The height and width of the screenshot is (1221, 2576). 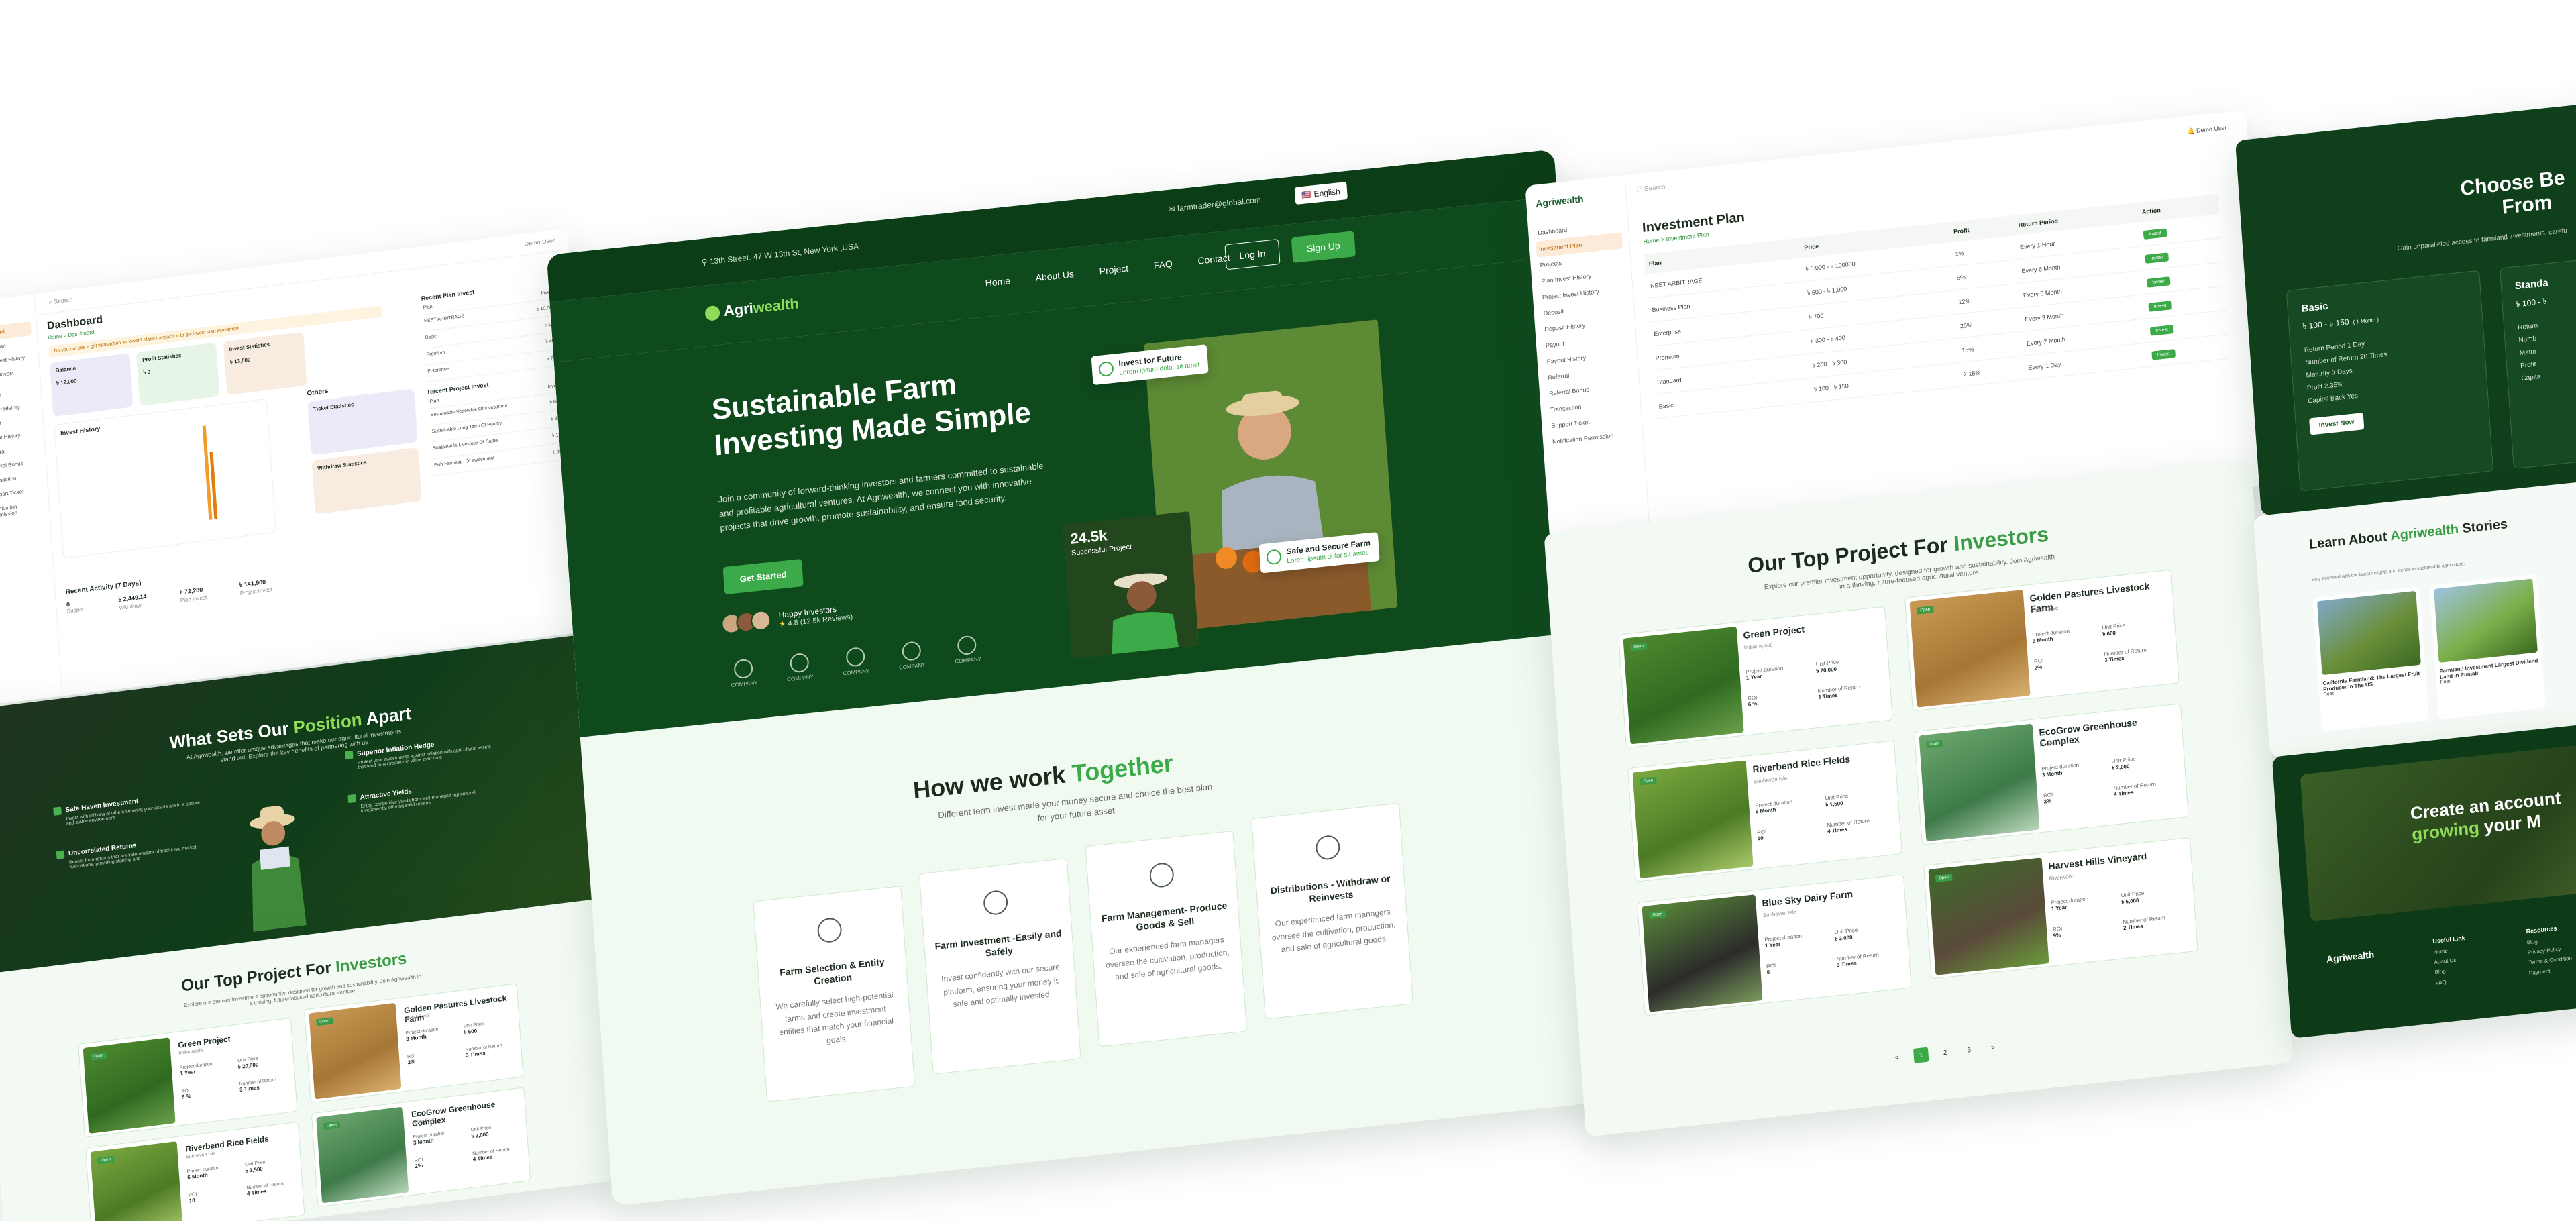 What do you see at coordinates (1321, 193) in the screenshot?
I see `language-select: 🇺🇸 English` at bounding box center [1321, 193].